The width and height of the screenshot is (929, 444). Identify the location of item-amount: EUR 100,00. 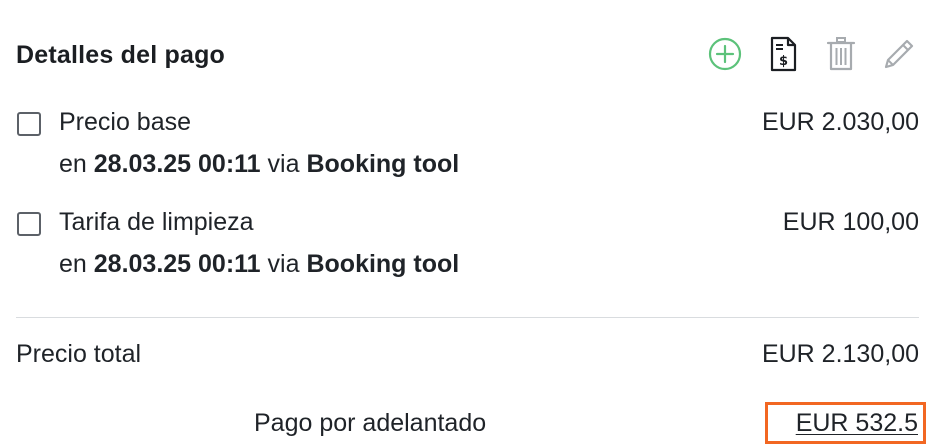
(850, 222).